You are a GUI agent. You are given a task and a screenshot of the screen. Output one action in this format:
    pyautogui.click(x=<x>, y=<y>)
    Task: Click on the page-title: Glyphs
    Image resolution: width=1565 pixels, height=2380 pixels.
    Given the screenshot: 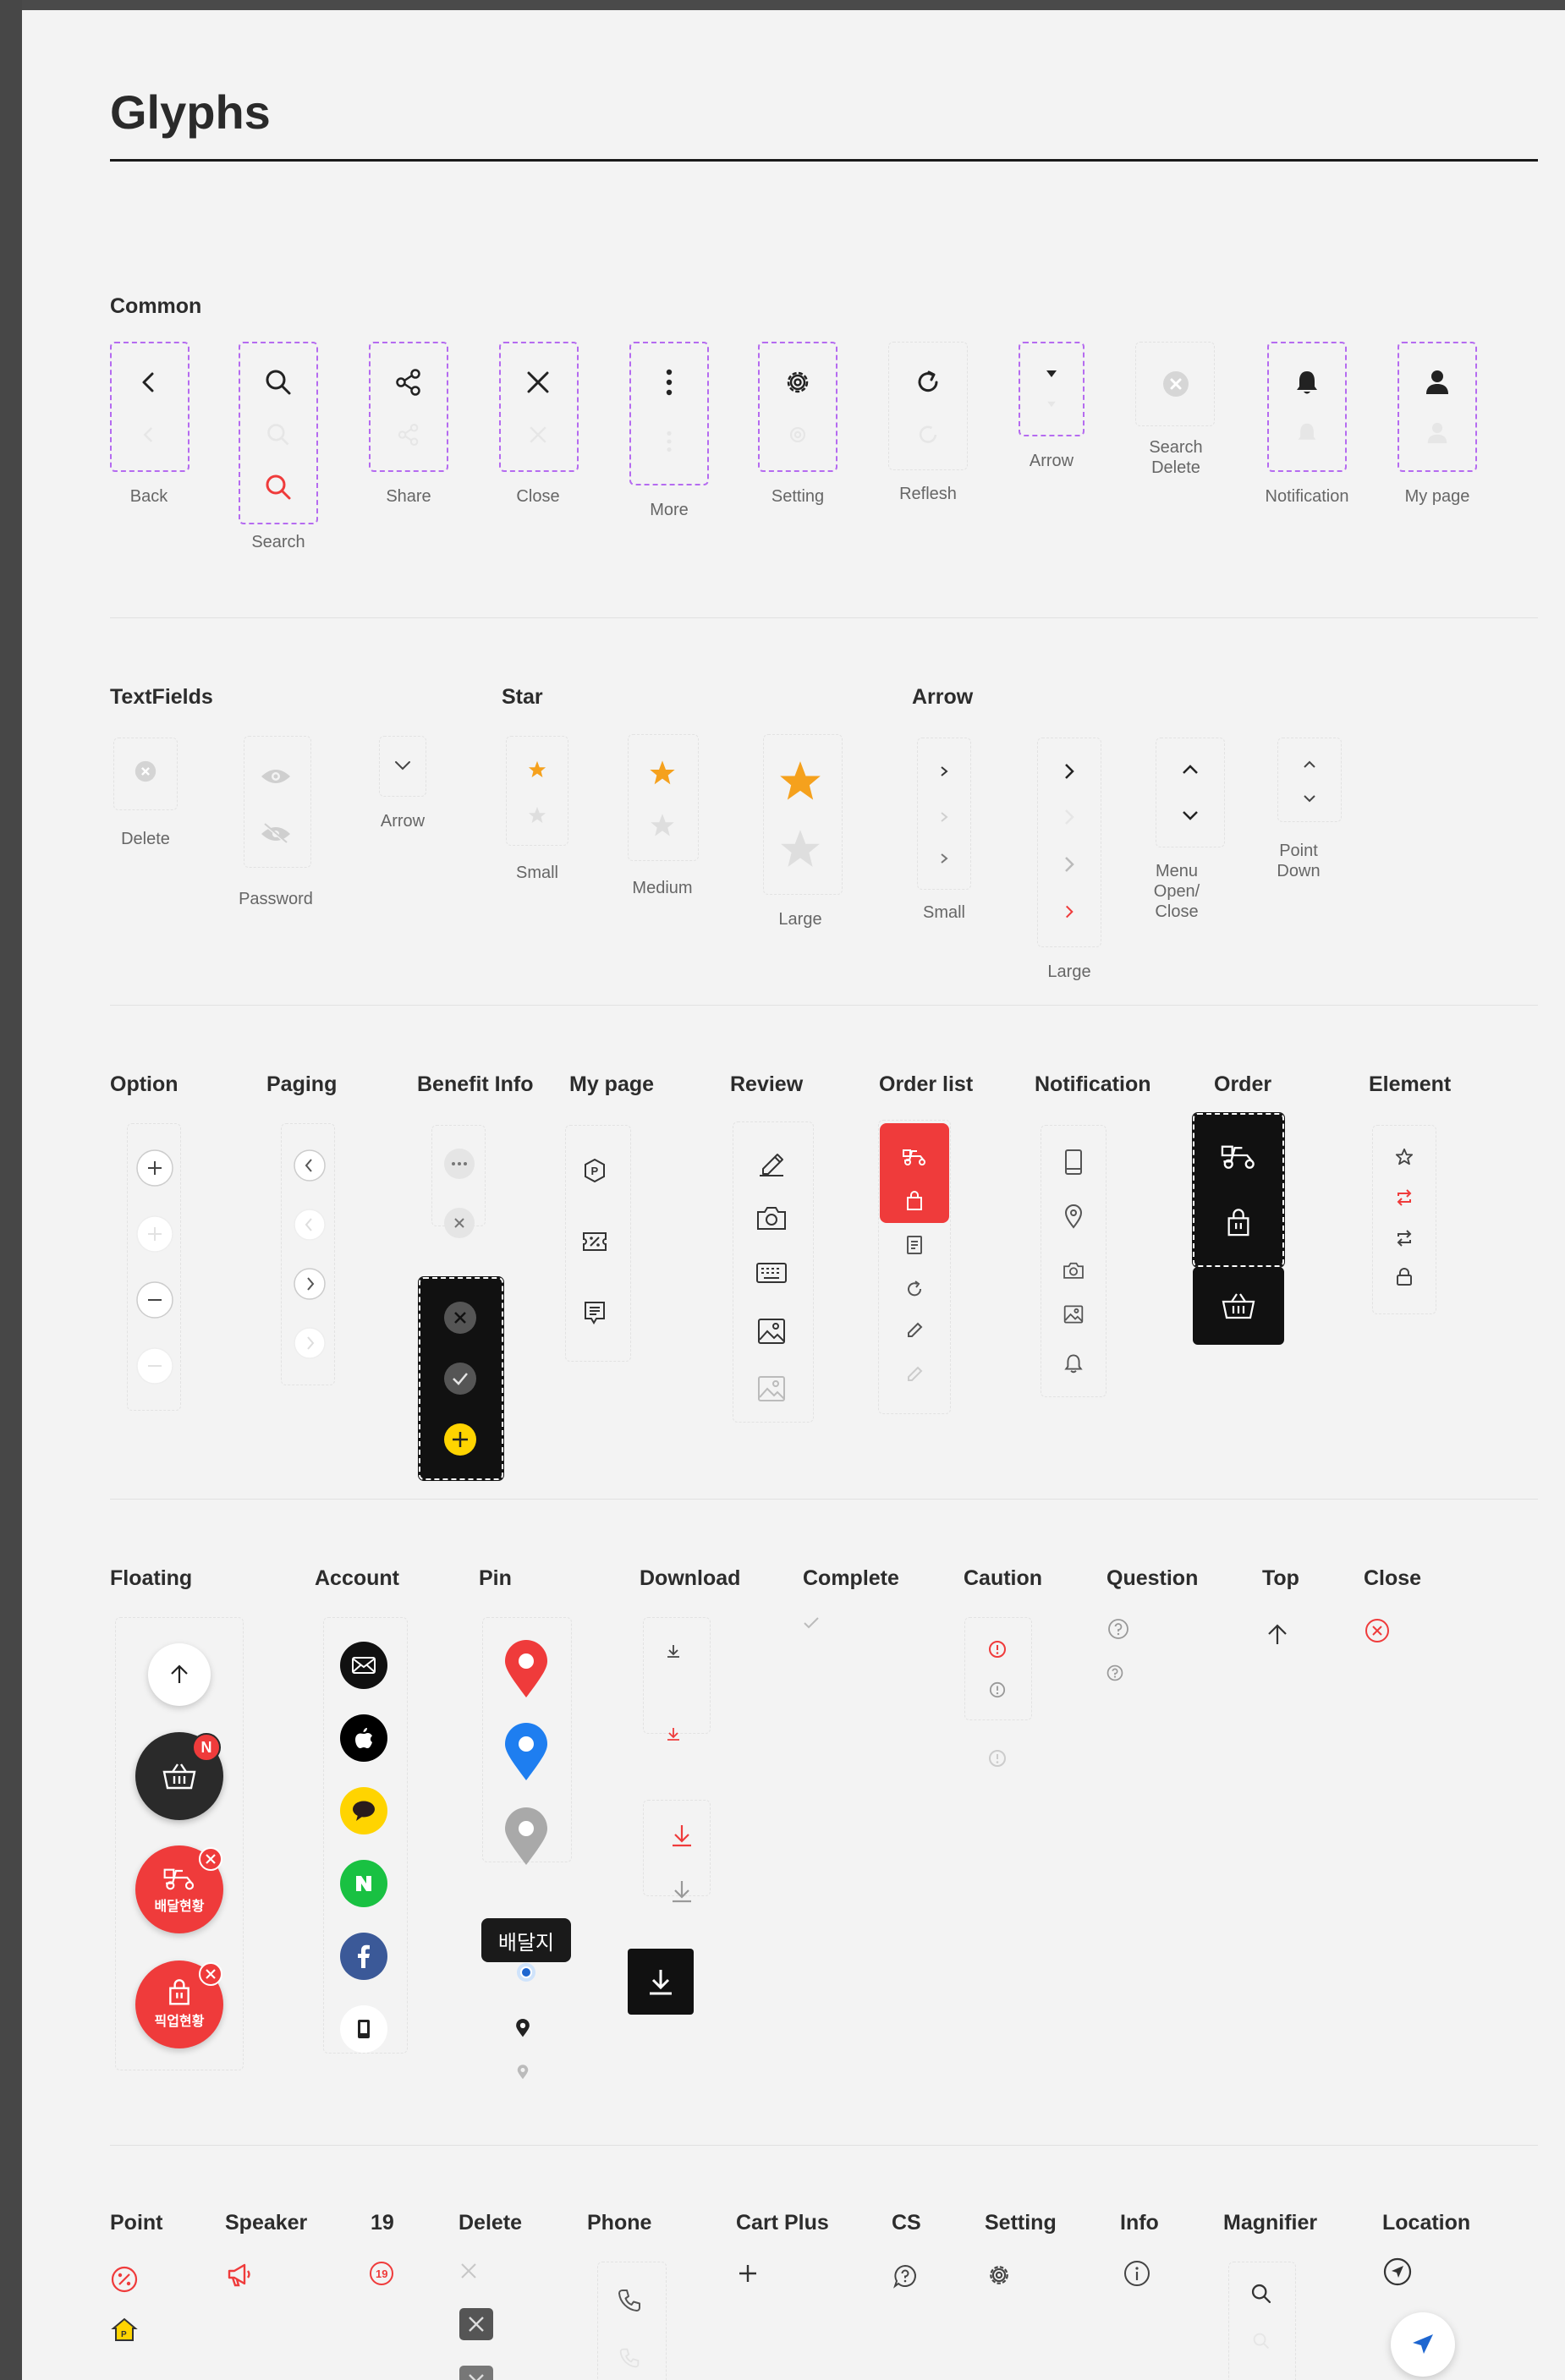 What is the action you would take?
    pyautogui.click(x=190, y=112)
    